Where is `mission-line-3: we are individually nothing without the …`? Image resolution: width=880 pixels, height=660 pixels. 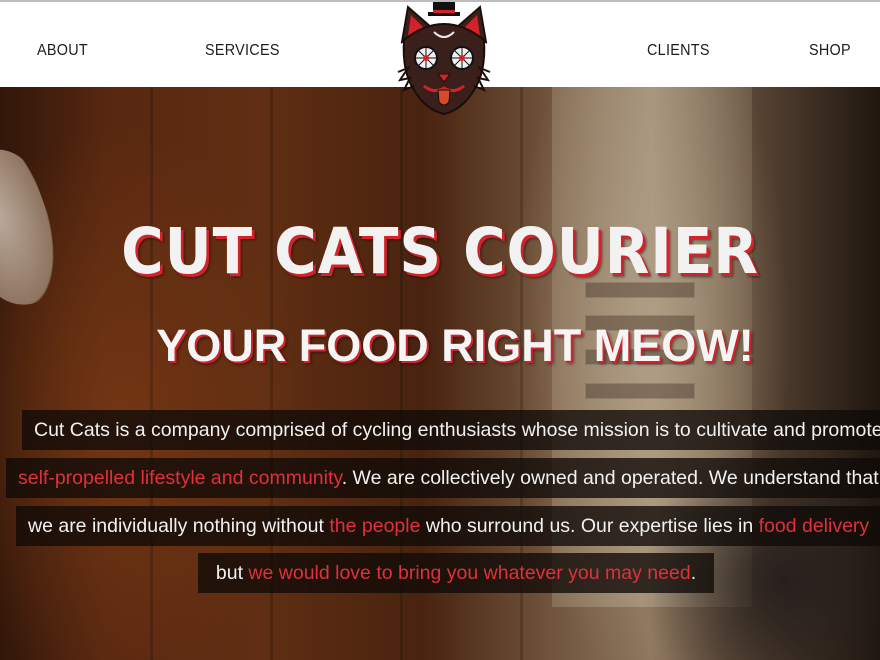 mission-line-3: we are individually nothing without the … is located at coordinates (448, 526).